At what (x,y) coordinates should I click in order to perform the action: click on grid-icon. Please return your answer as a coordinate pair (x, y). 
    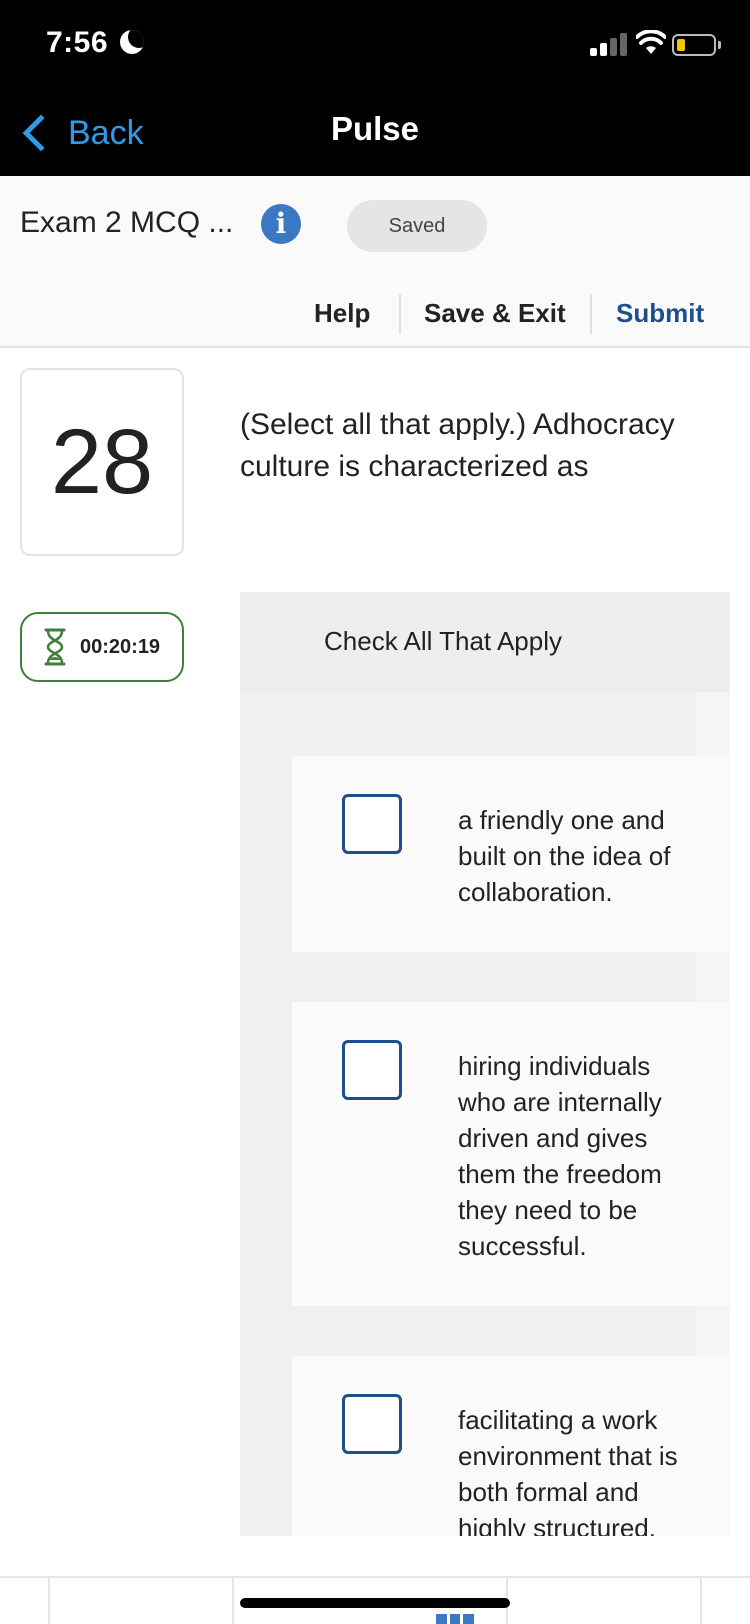
    Looking at the image, I should click on (455, 1619).